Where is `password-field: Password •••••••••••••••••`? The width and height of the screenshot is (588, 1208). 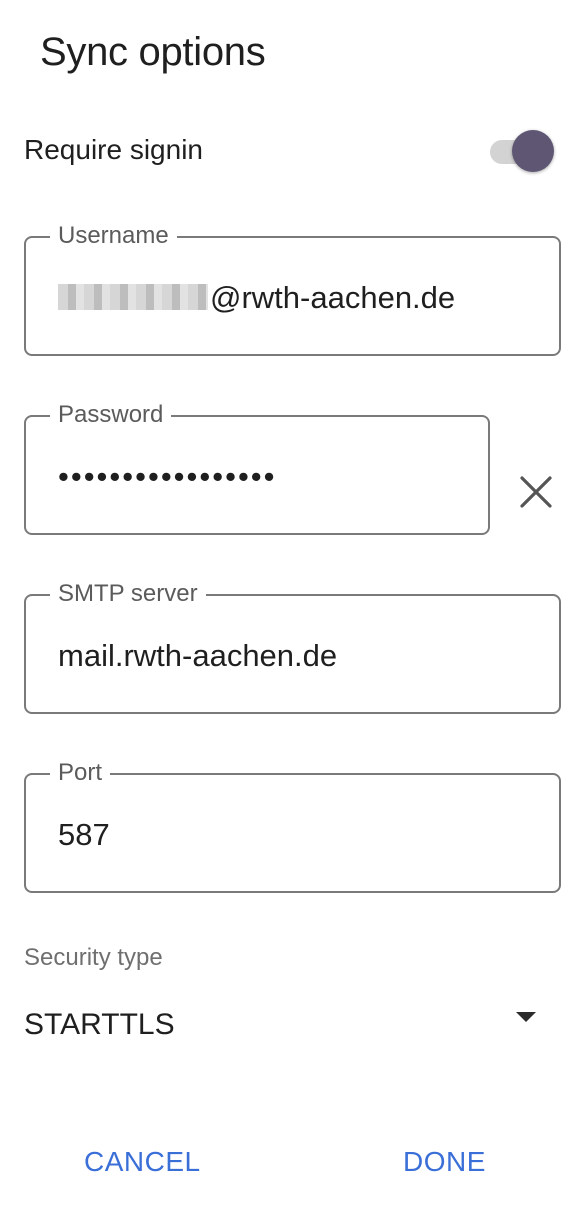
password-field: Password ••••••••••••••••• is located at coordinates (257, 468).